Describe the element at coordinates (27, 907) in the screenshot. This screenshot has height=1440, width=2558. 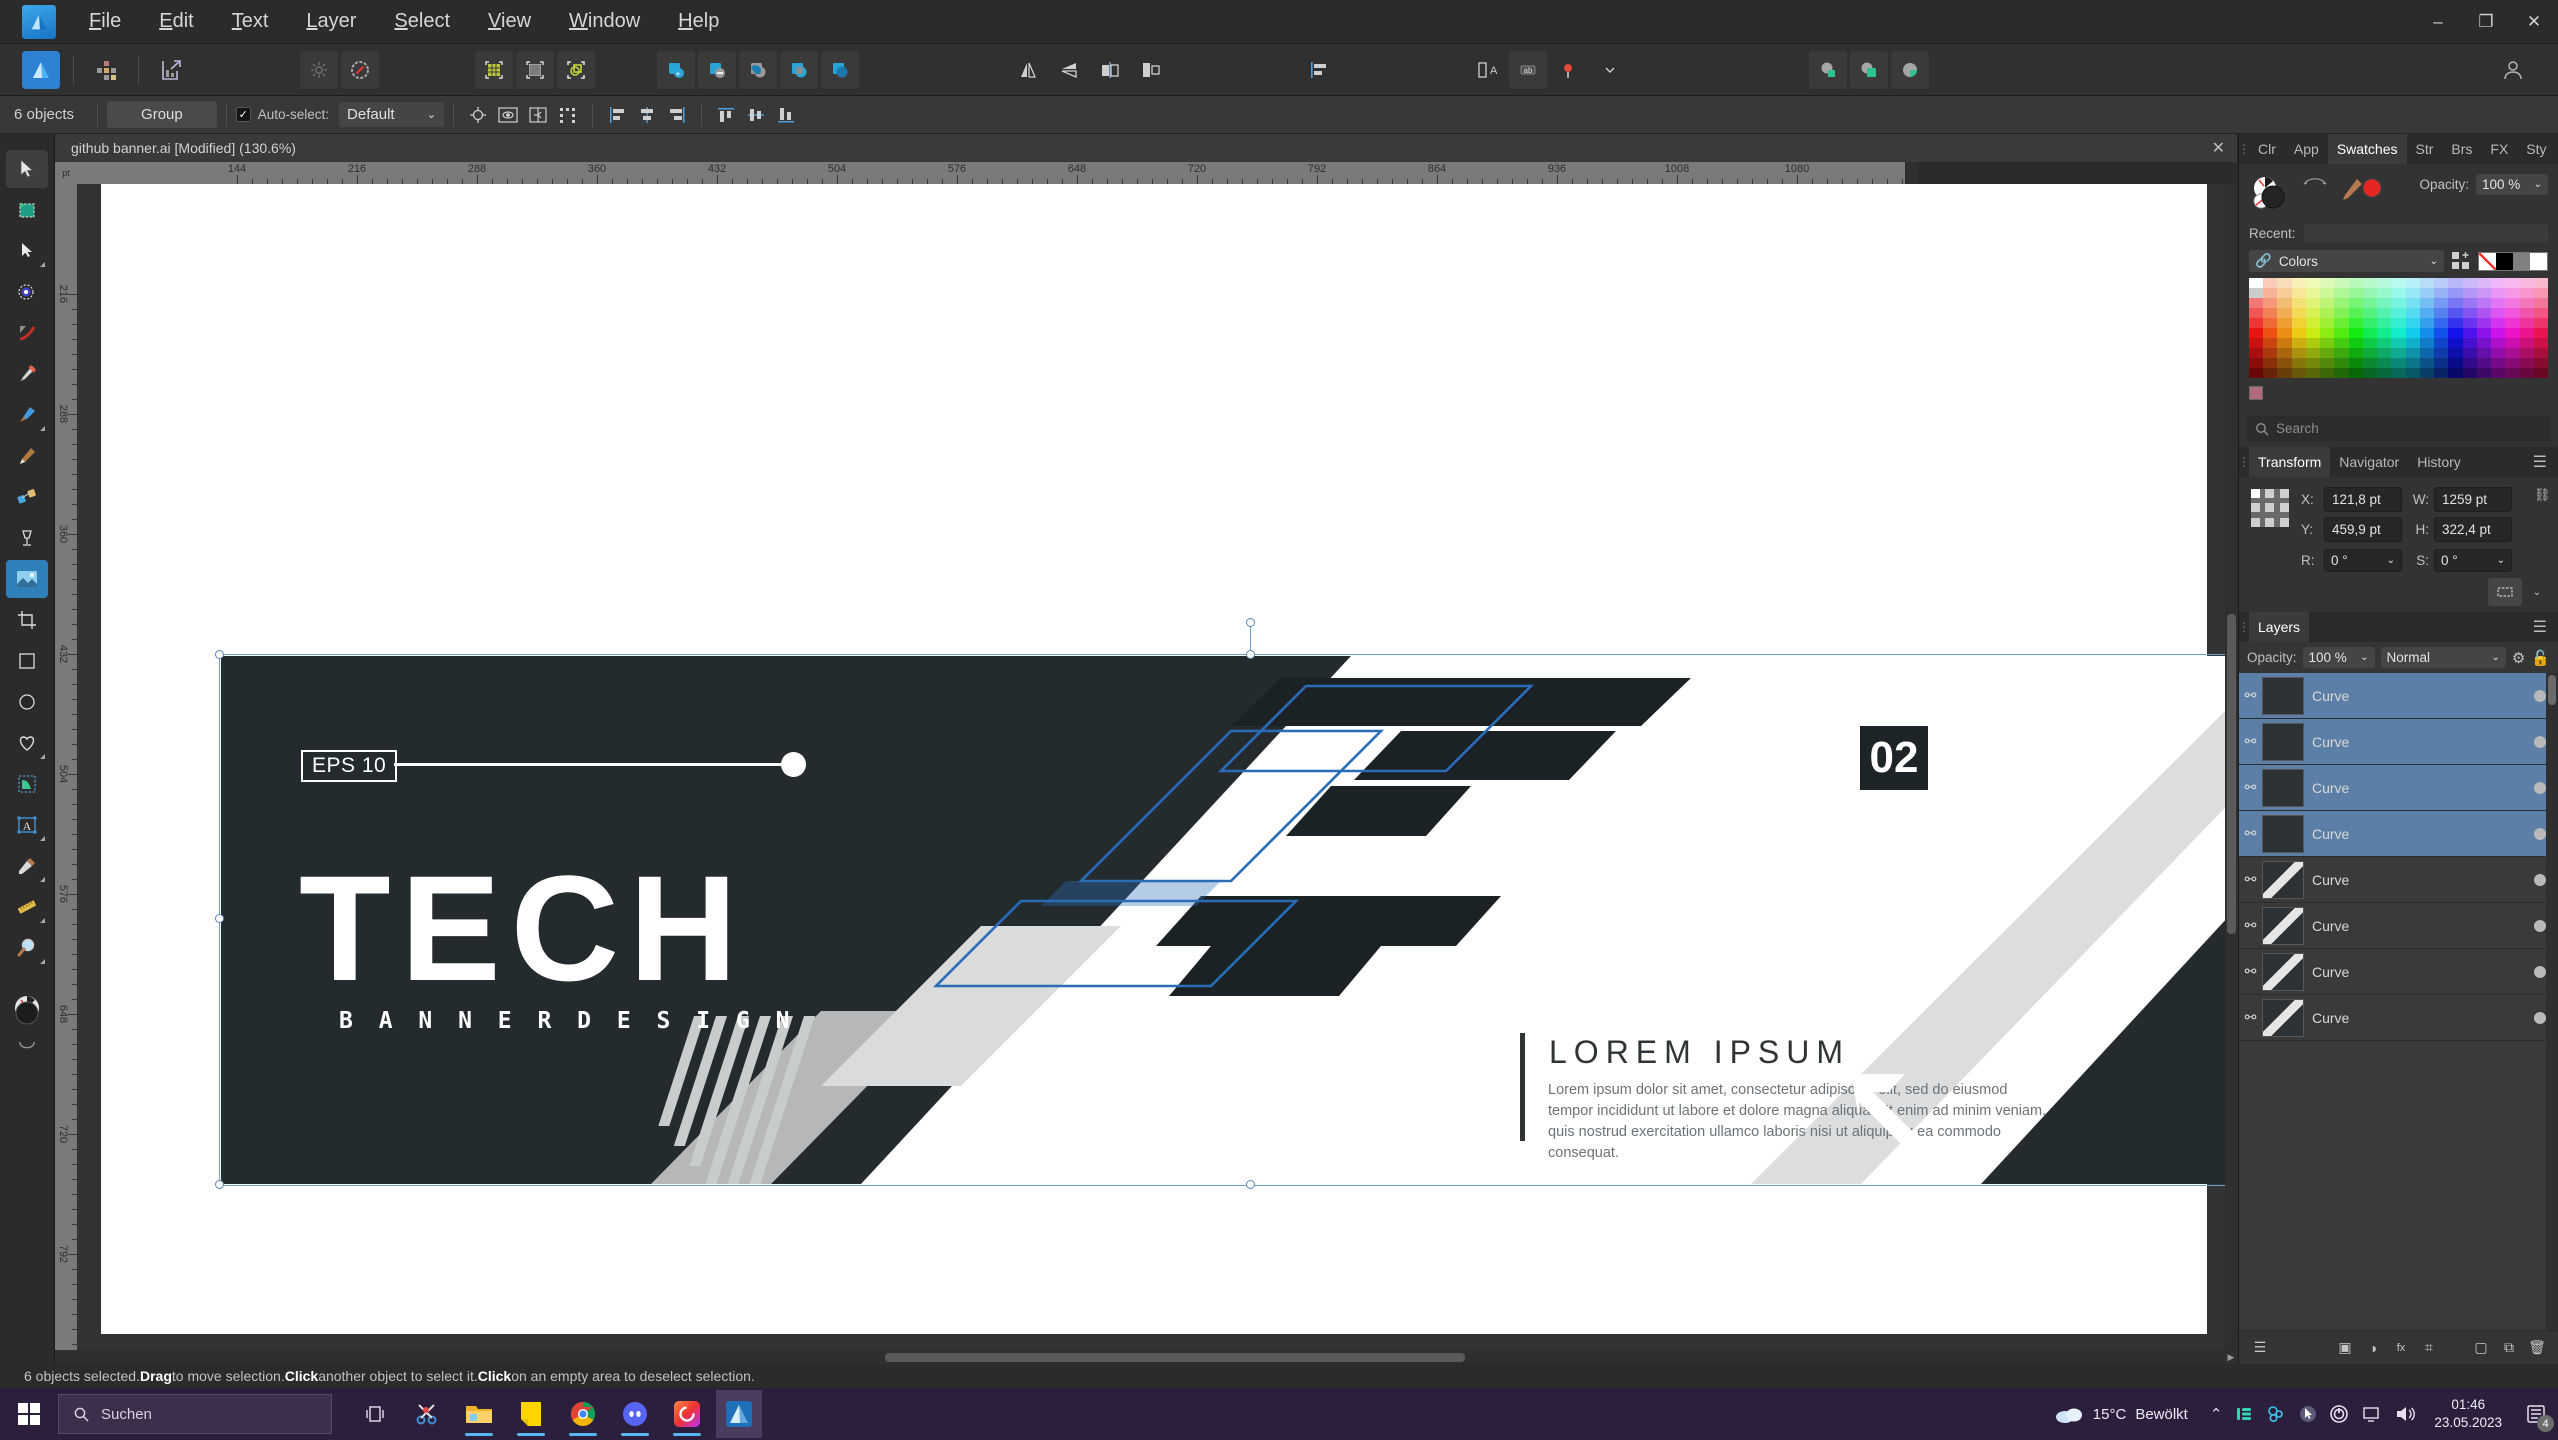
I see `measure-tool` at that location.